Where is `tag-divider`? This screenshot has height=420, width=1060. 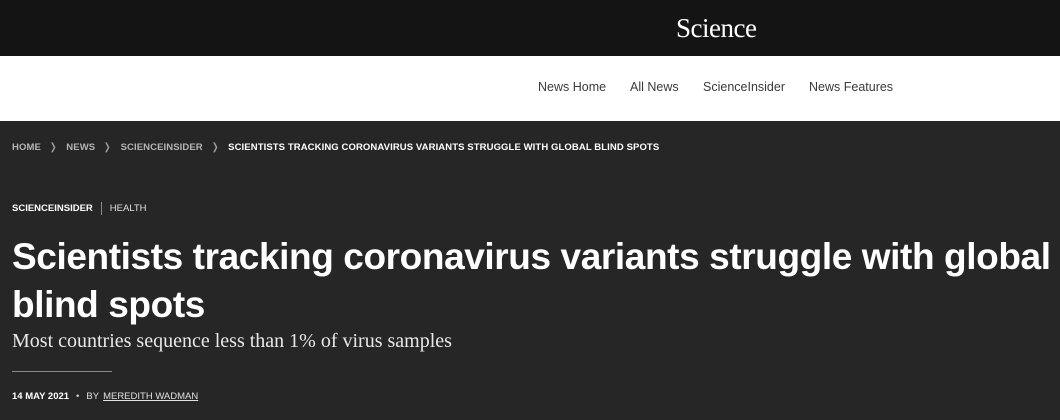 tag-divider is located at coordinates (101, 208).